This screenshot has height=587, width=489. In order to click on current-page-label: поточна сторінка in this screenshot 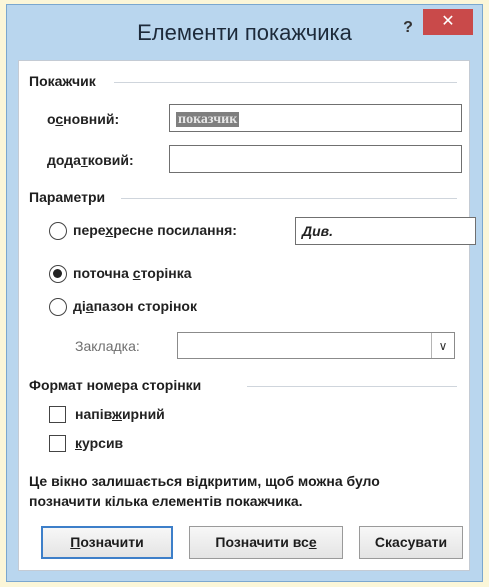, I will do `click(132, 273)`.